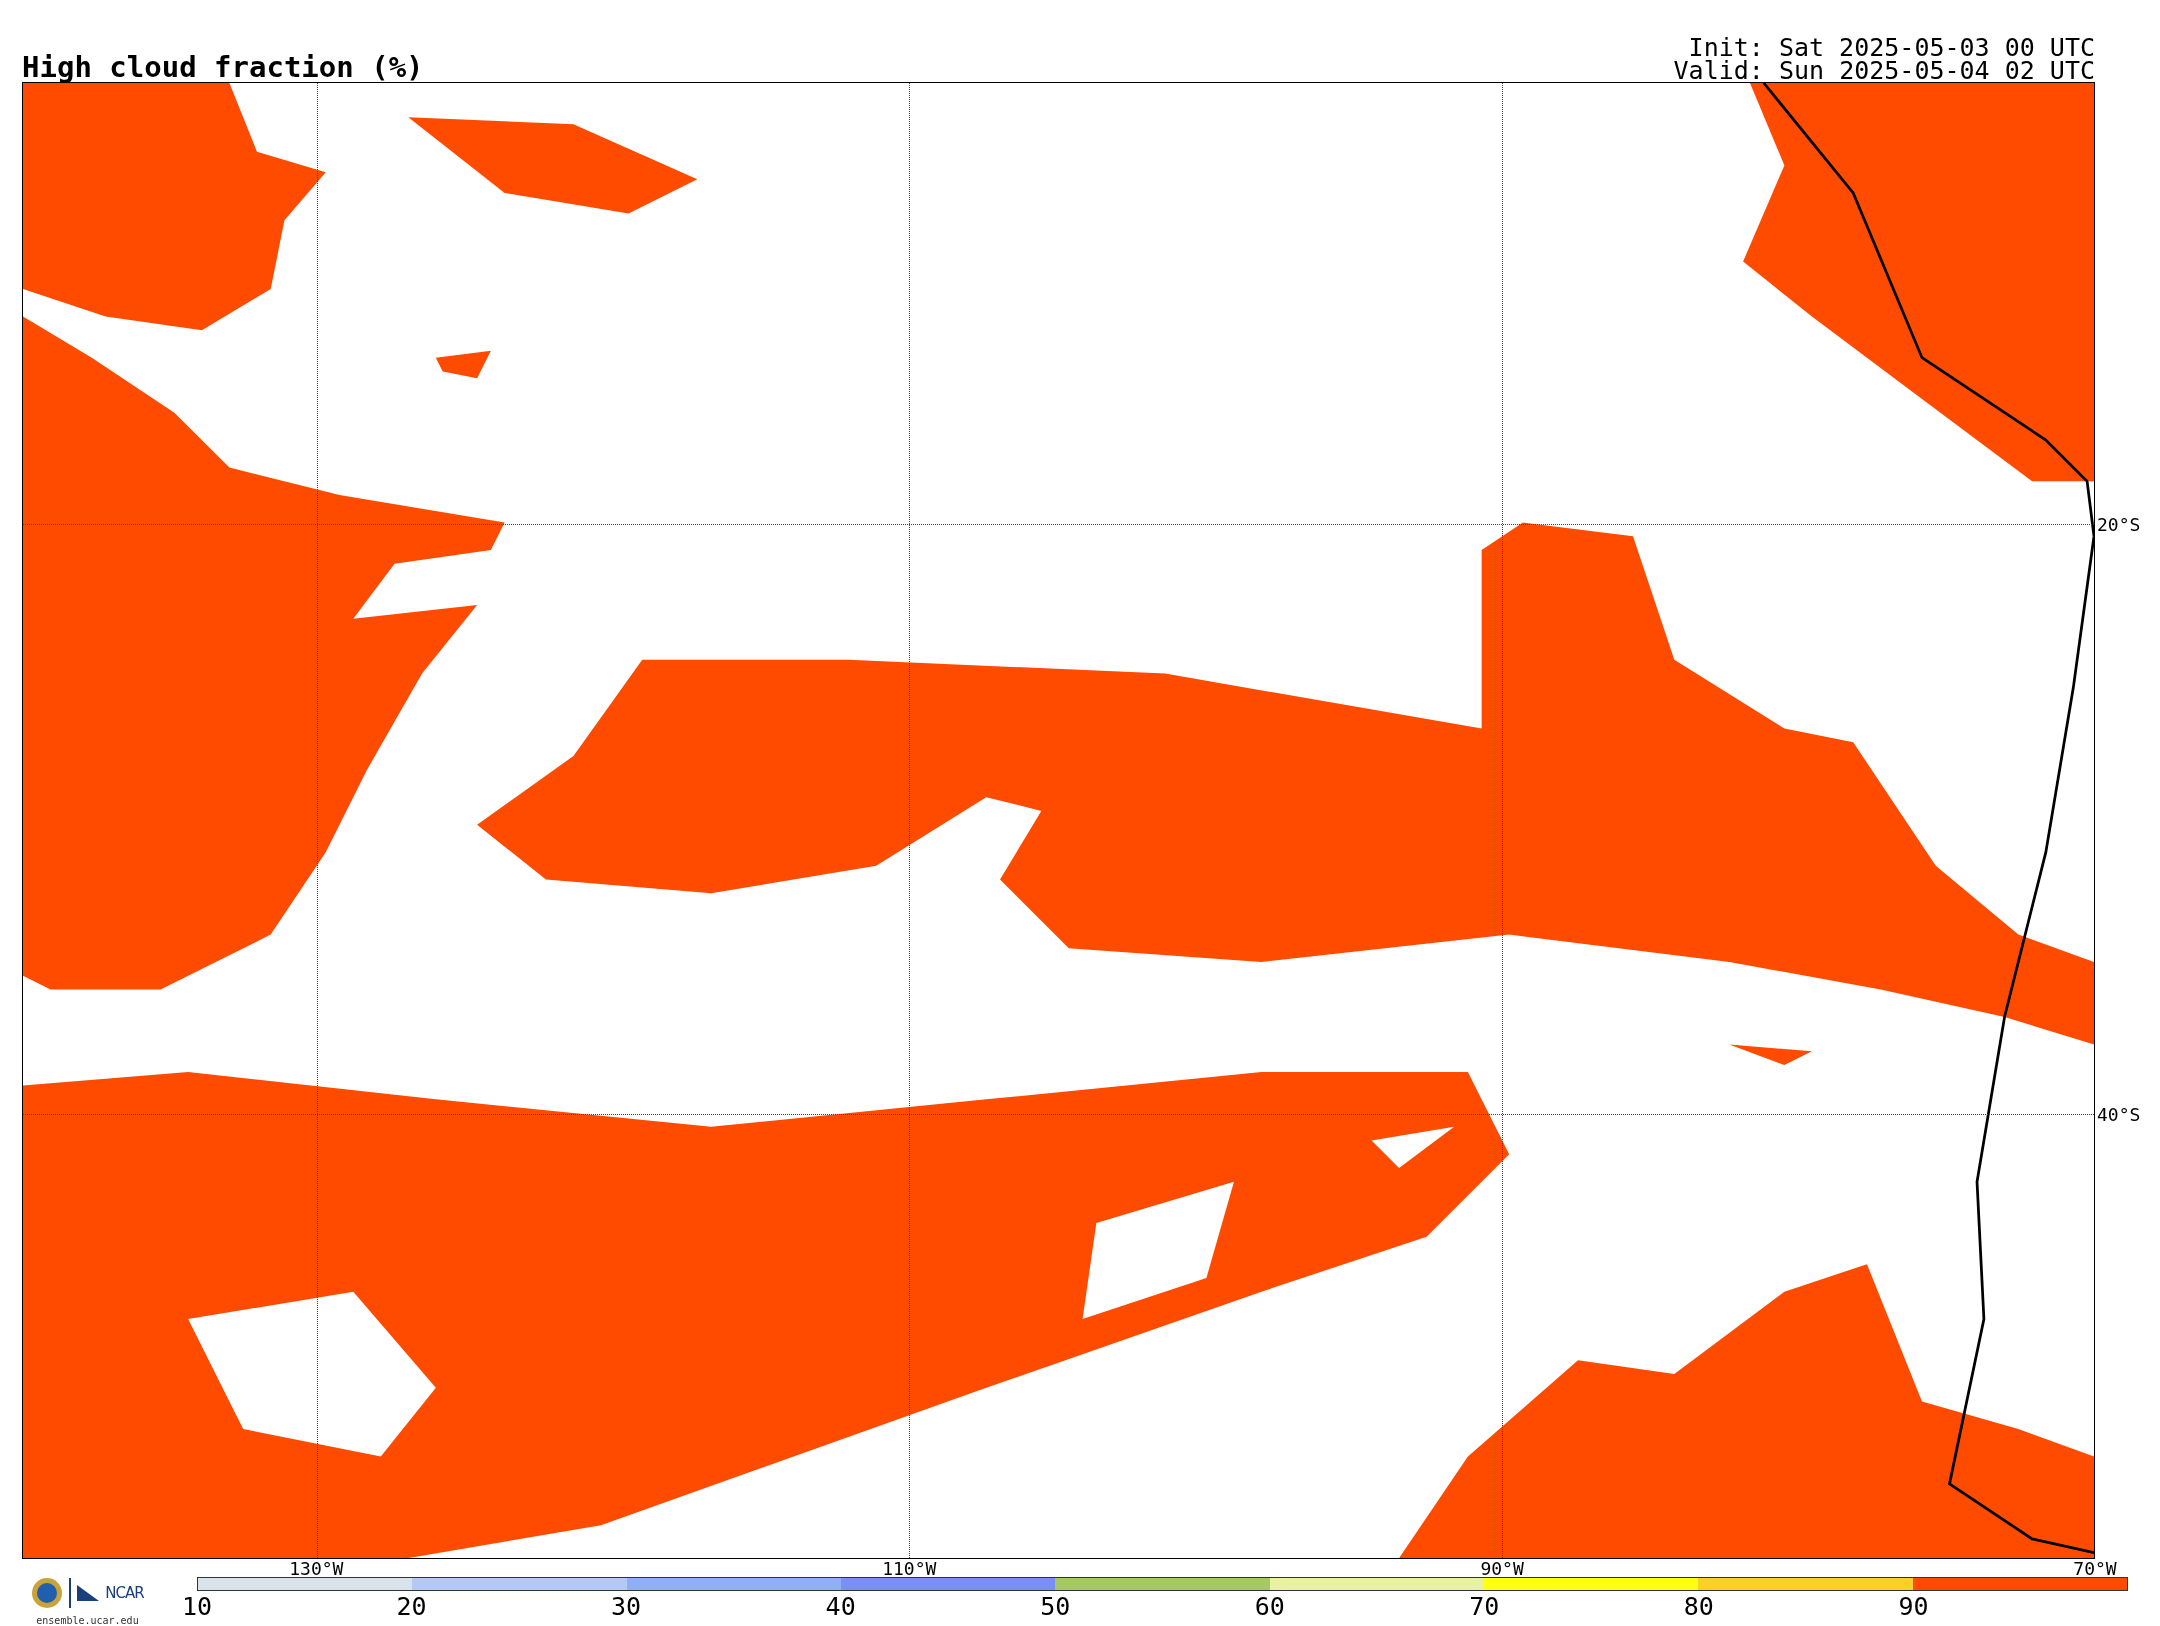  Describe the element at coordinates (1502, 1569) in the screenshot. I see `longitude-label: 90°W` at that location.